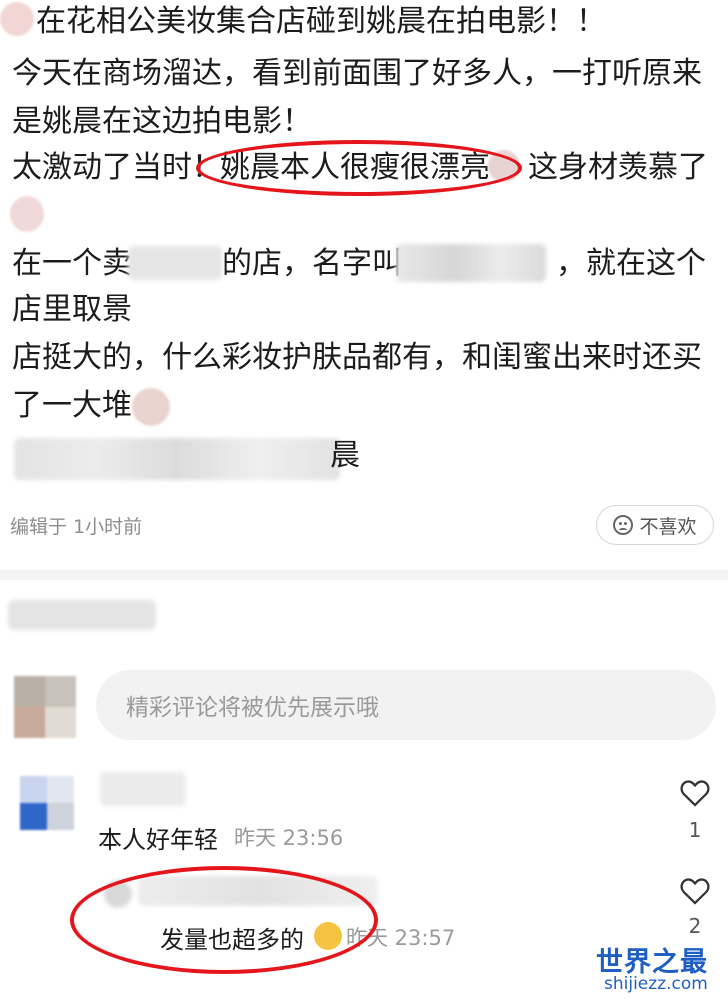 The width and height of the screenshot is (728, 1000). I want to click on comment-avatar, so click(47, 803).